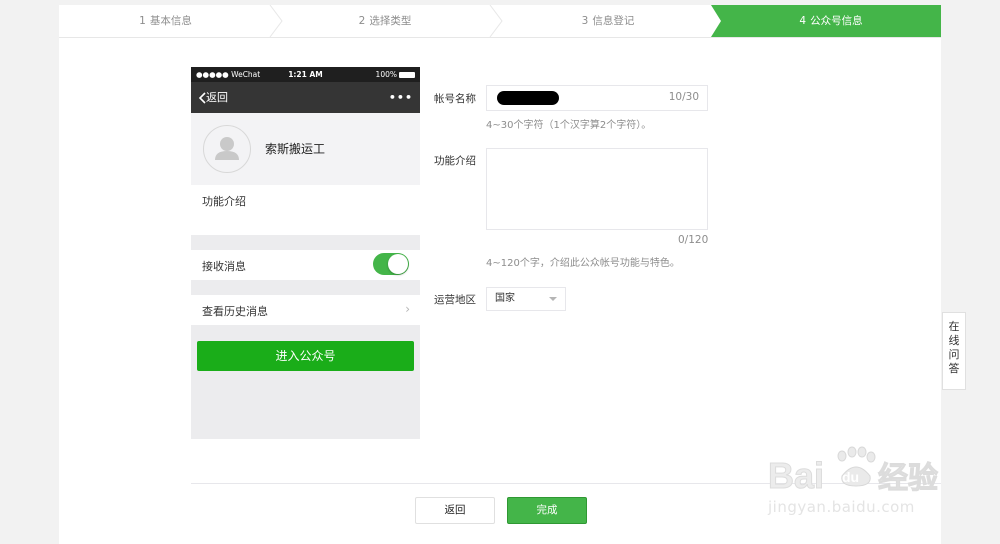  Describe the element at coordinates (455, 300) in the screenshot. I see `region-label: 运营地区` at that location.